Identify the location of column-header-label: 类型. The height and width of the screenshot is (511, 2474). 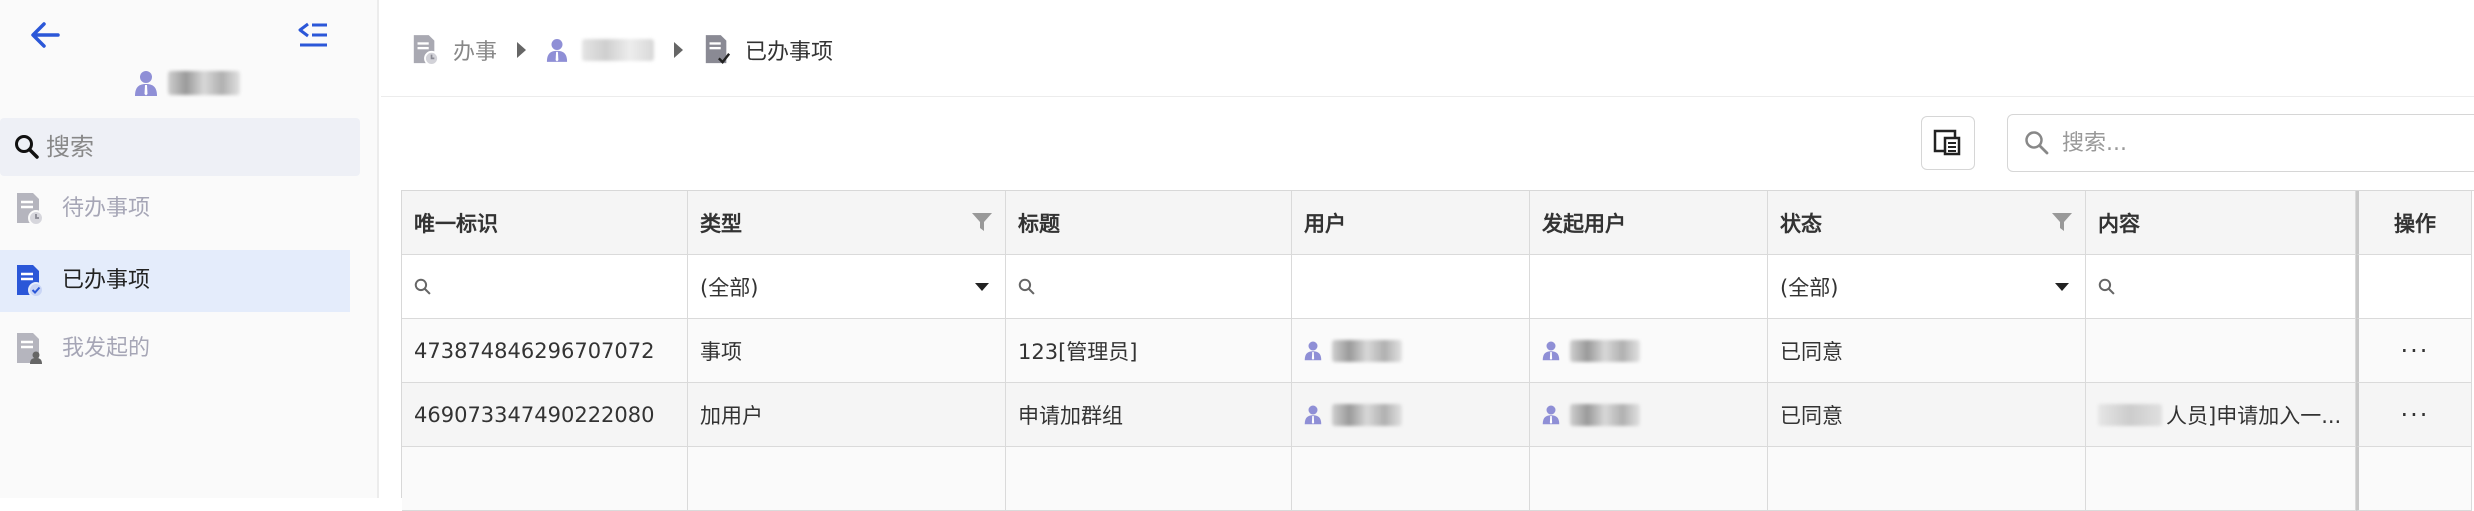
(721, 223).